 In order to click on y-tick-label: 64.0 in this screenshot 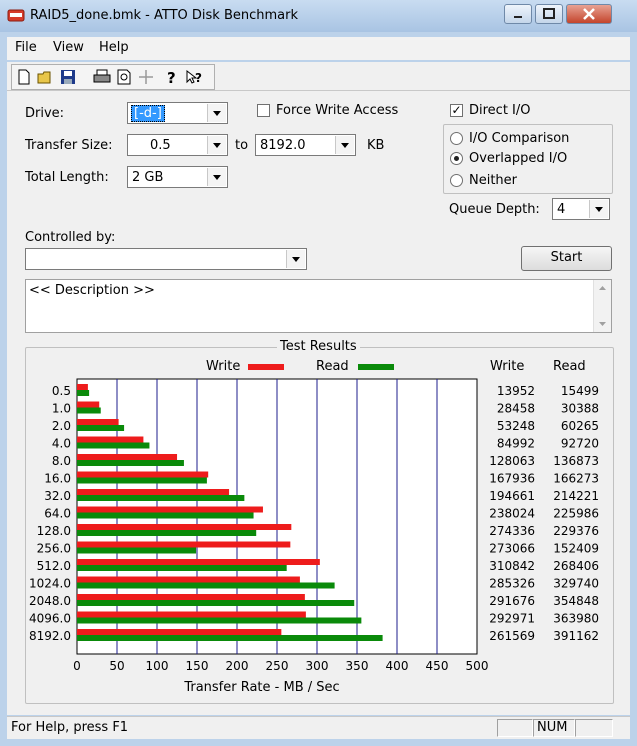, I will do `click(57, 514)`.